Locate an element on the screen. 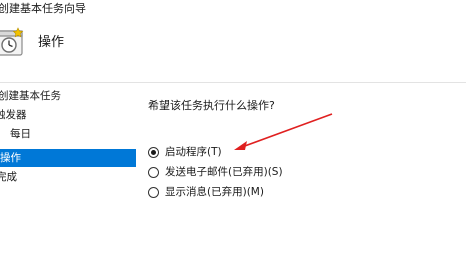  arrow-head is located at coordinates (240, 145).